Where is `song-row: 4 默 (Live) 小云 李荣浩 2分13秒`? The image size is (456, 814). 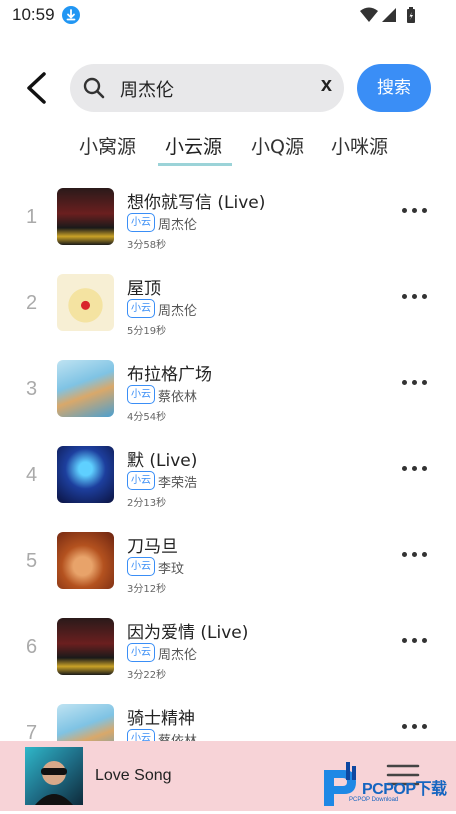
song-row: 4 默 (Live) 小云 李荣浩 2分13秒 is located at coordinates (228, 477).